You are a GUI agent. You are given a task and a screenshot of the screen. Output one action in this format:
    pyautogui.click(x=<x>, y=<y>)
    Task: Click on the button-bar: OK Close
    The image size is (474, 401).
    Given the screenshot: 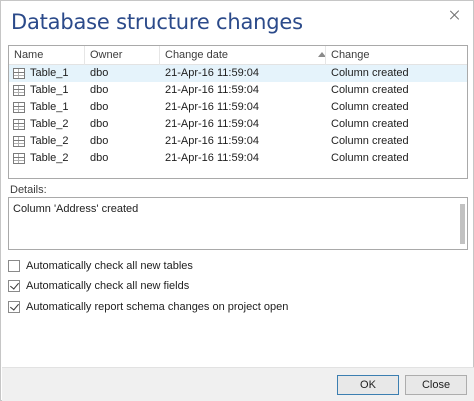 What is the action you would take?
    pyautogui.click(x=238, y=384)
    